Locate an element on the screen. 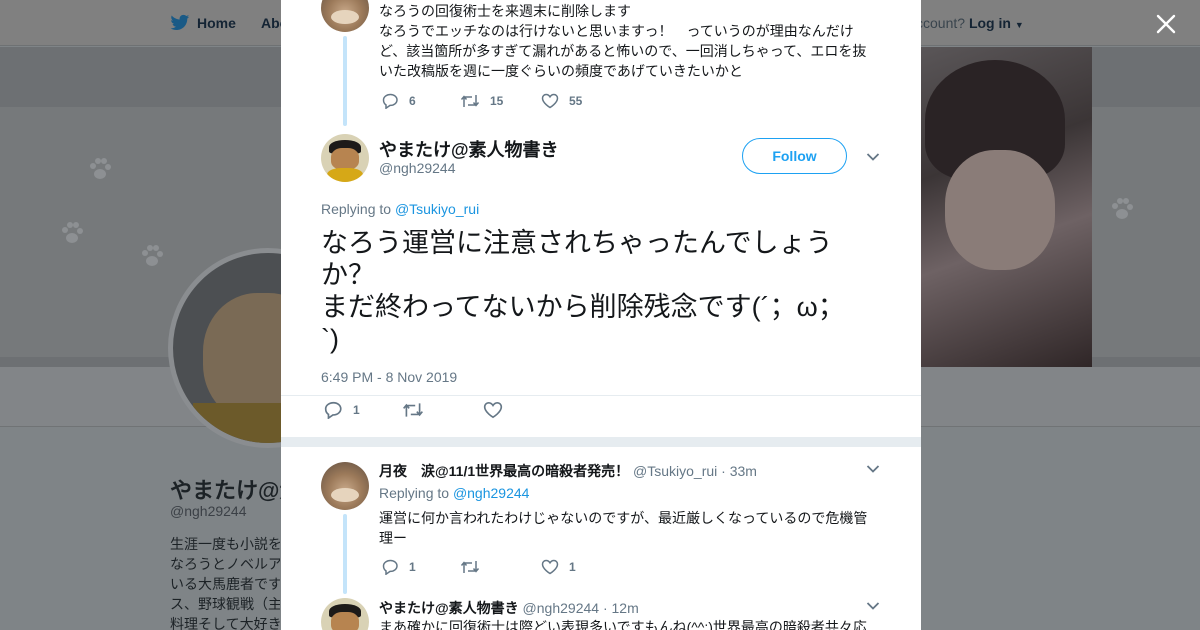  tweet-time: · 12m is located at coordinates (621, 608).